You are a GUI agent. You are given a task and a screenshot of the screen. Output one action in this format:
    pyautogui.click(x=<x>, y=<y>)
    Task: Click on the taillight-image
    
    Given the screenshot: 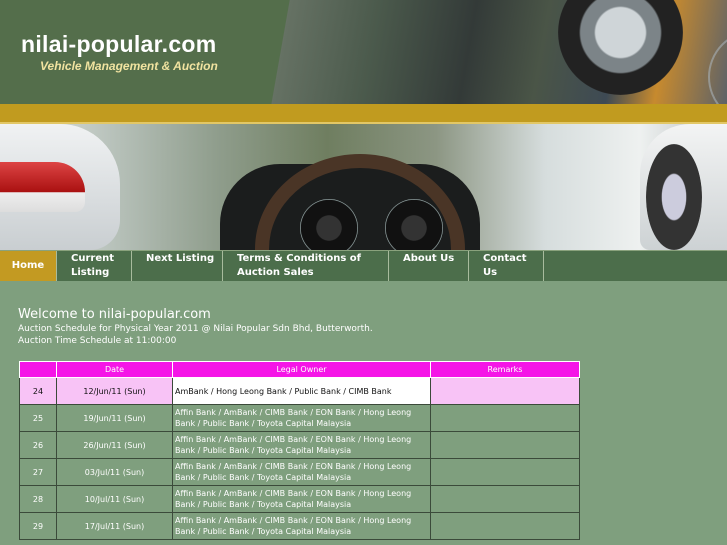 What is the action you would take?
    pyautogui.click(x=42, y=187)
    